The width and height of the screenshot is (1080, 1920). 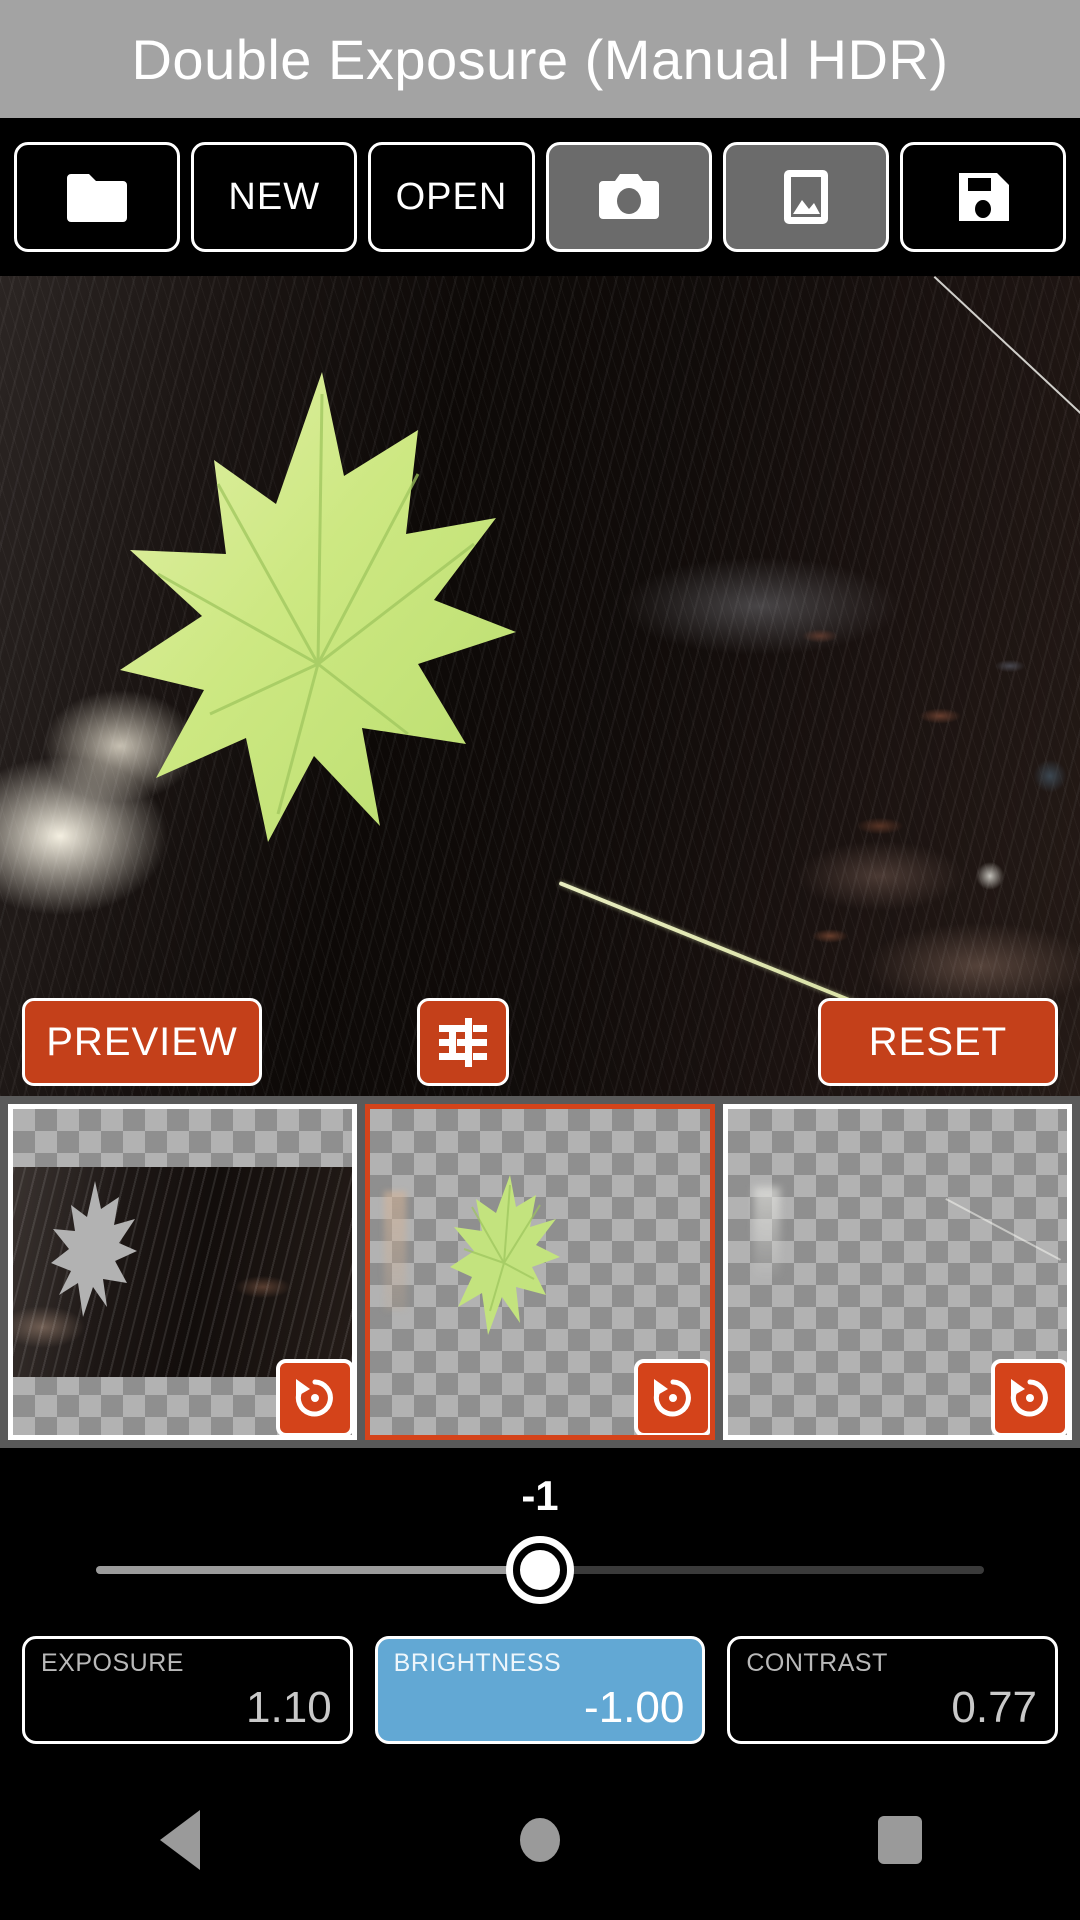 What do you see at coordinates (540, 1042) in the screenshot?
I see `canvas-action-row: PREVIEW RESET` at bounding box center [540, 1042].